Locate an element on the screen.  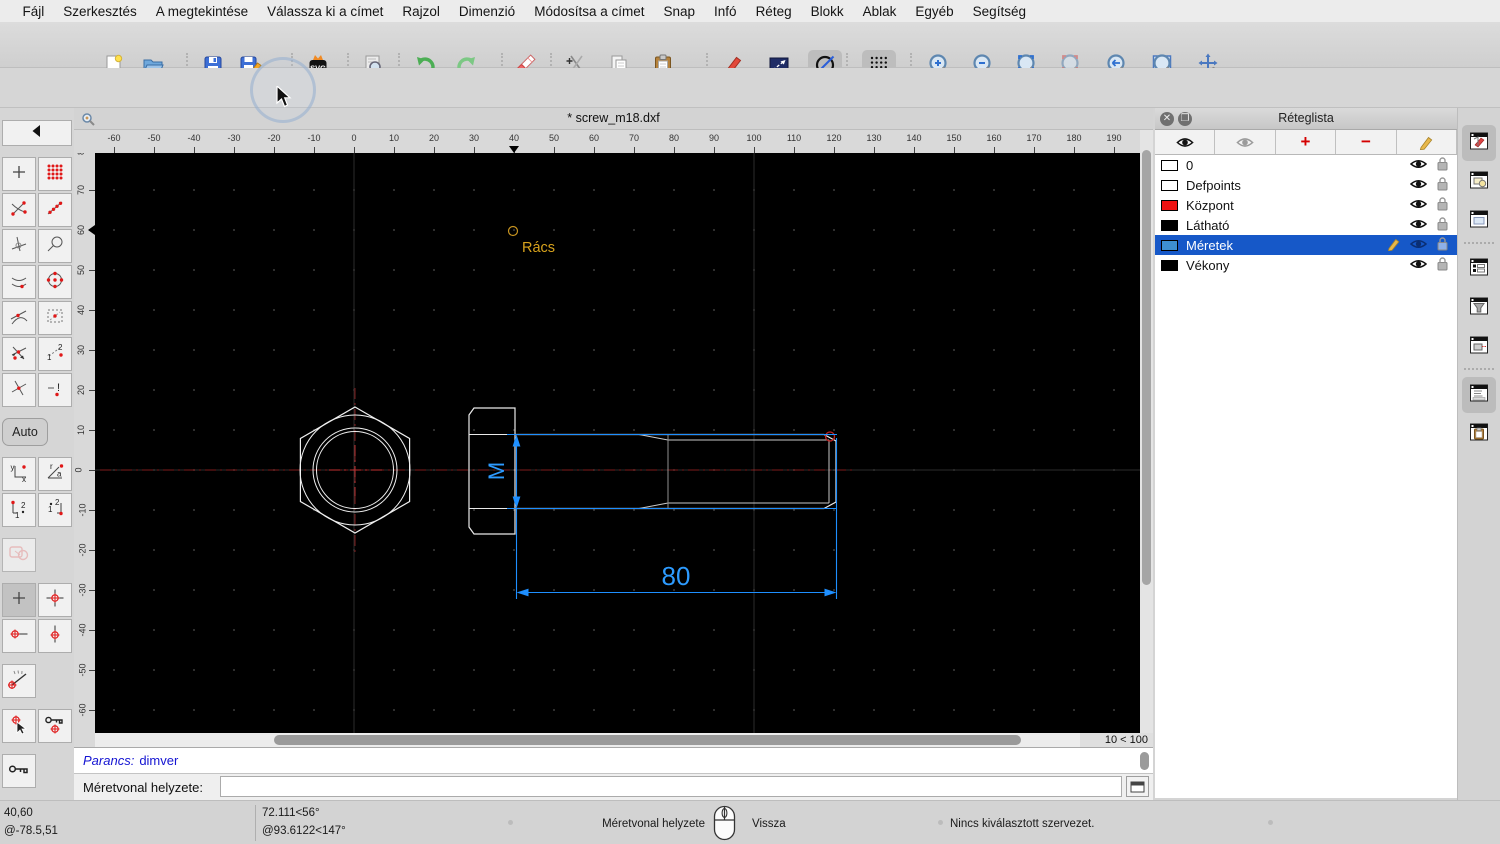
snap-entity-handle-button is located at coordinates (55, 246).